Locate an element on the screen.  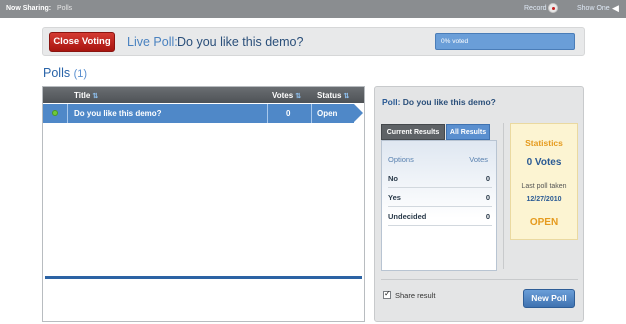
sharing-bar: Now Sharing: Polls Record Show One ◀ is located at coordinates (313, 9).